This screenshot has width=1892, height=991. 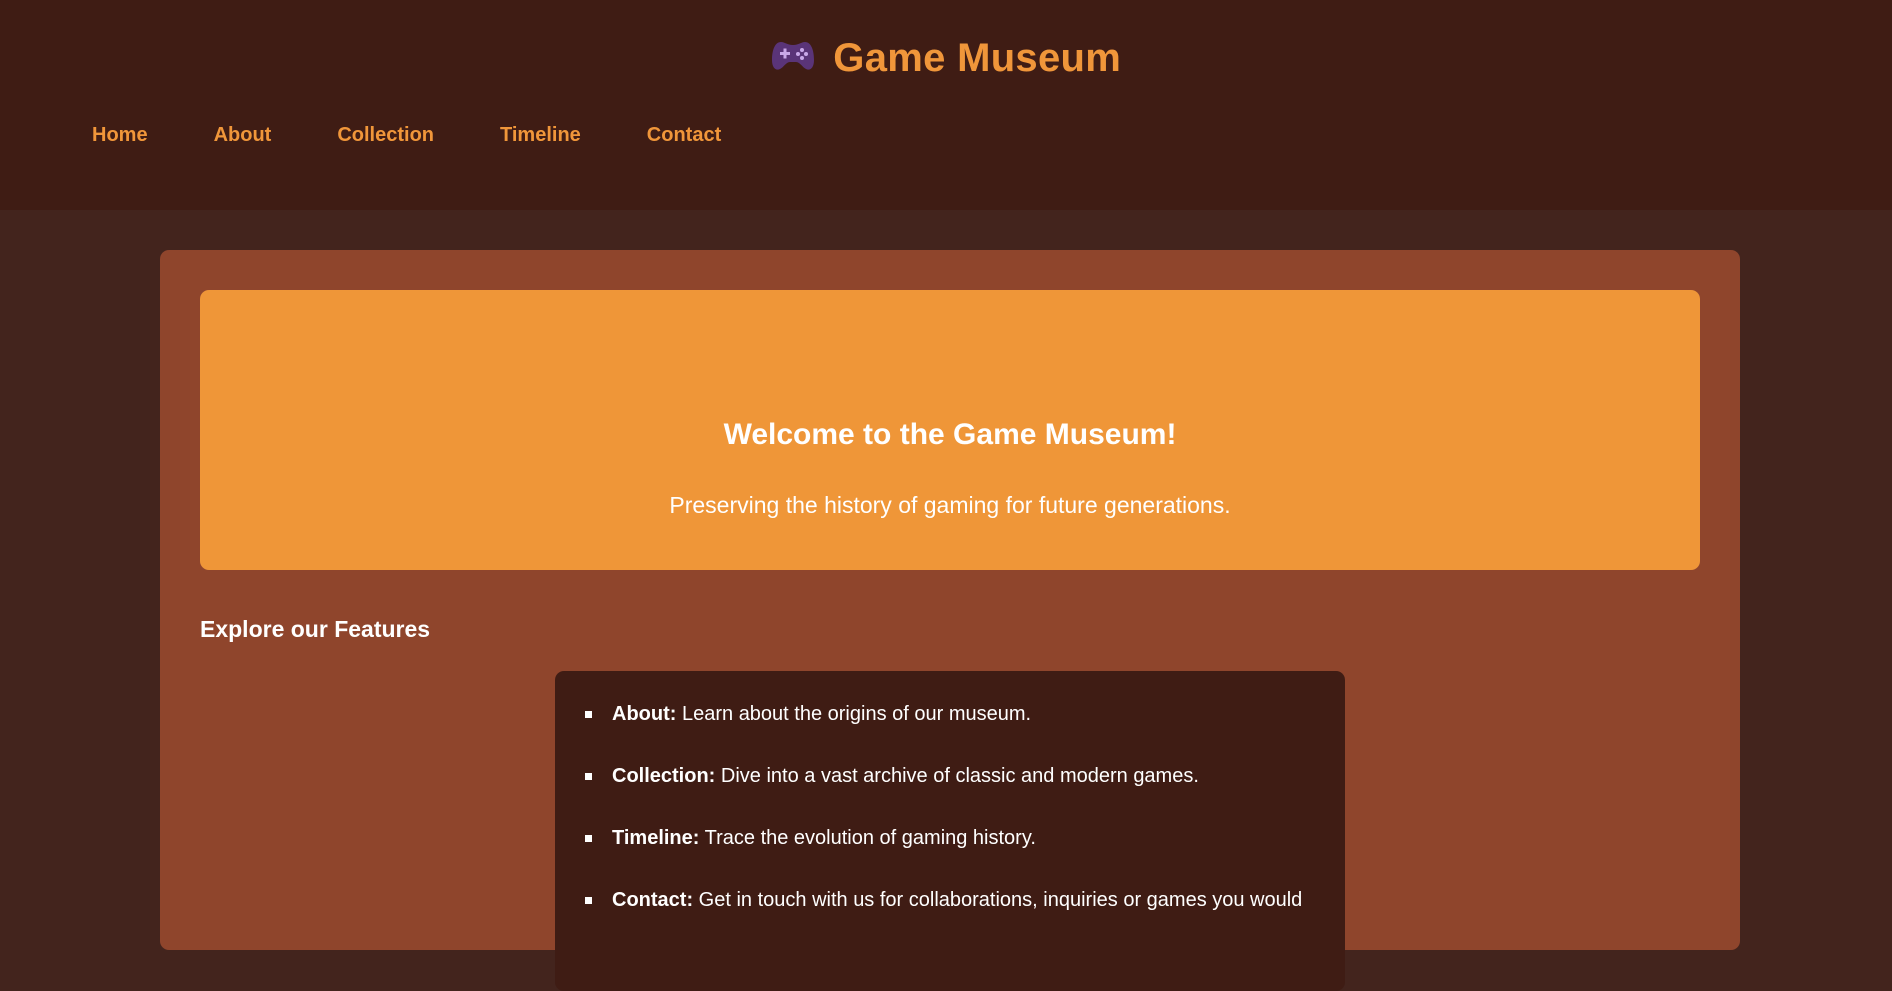 What do you see at coordinates (653, 900) in the screenshot?
I see `feature-name: Contact:` at bounding box center [653, 900].